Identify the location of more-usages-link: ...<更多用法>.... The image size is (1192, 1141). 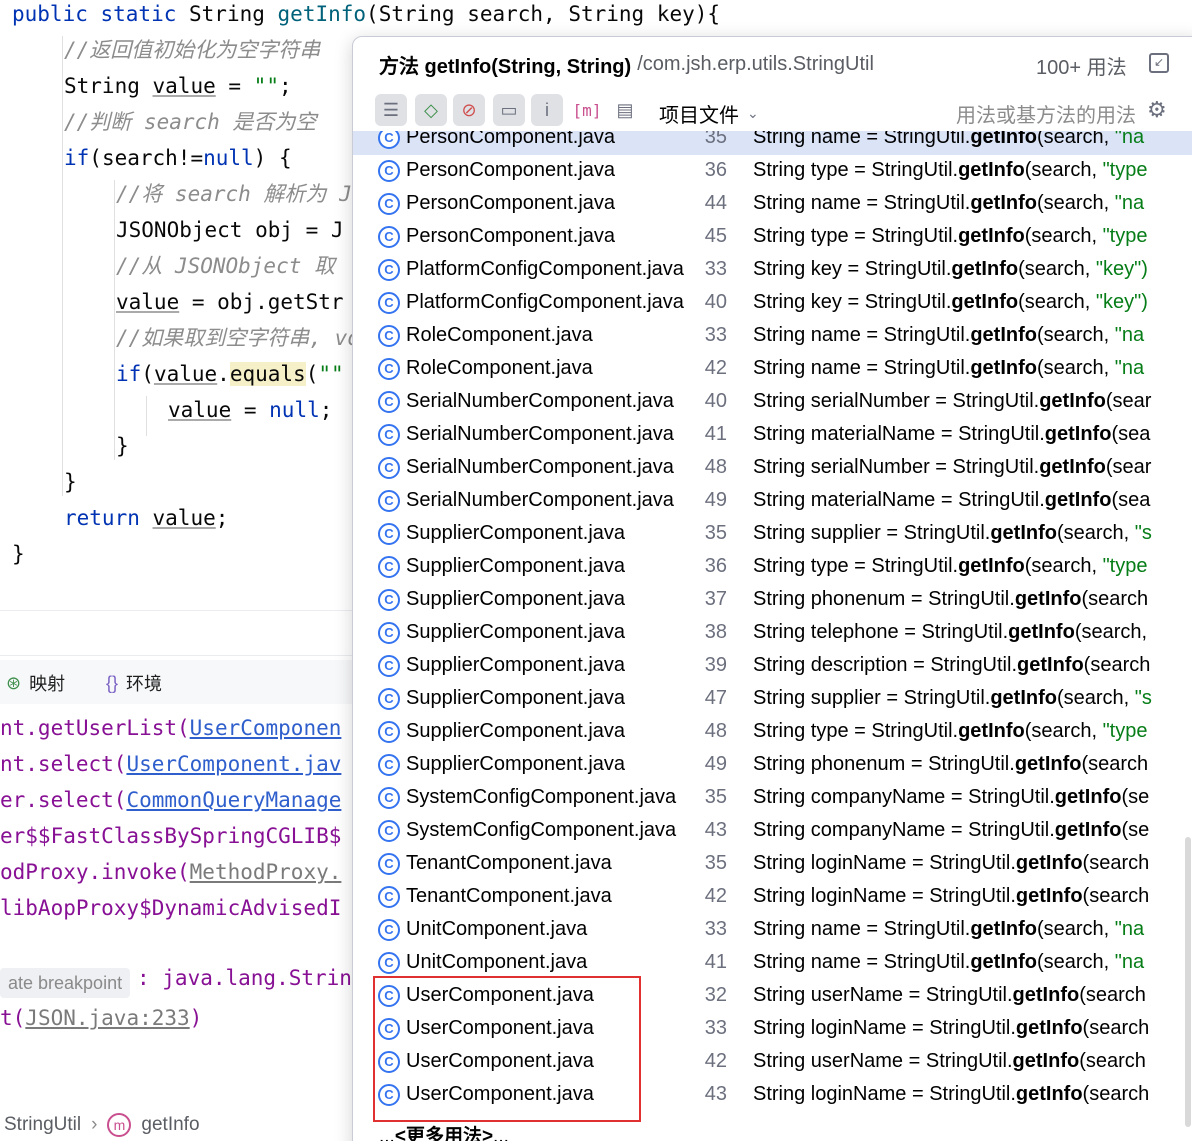
(444, 1131).